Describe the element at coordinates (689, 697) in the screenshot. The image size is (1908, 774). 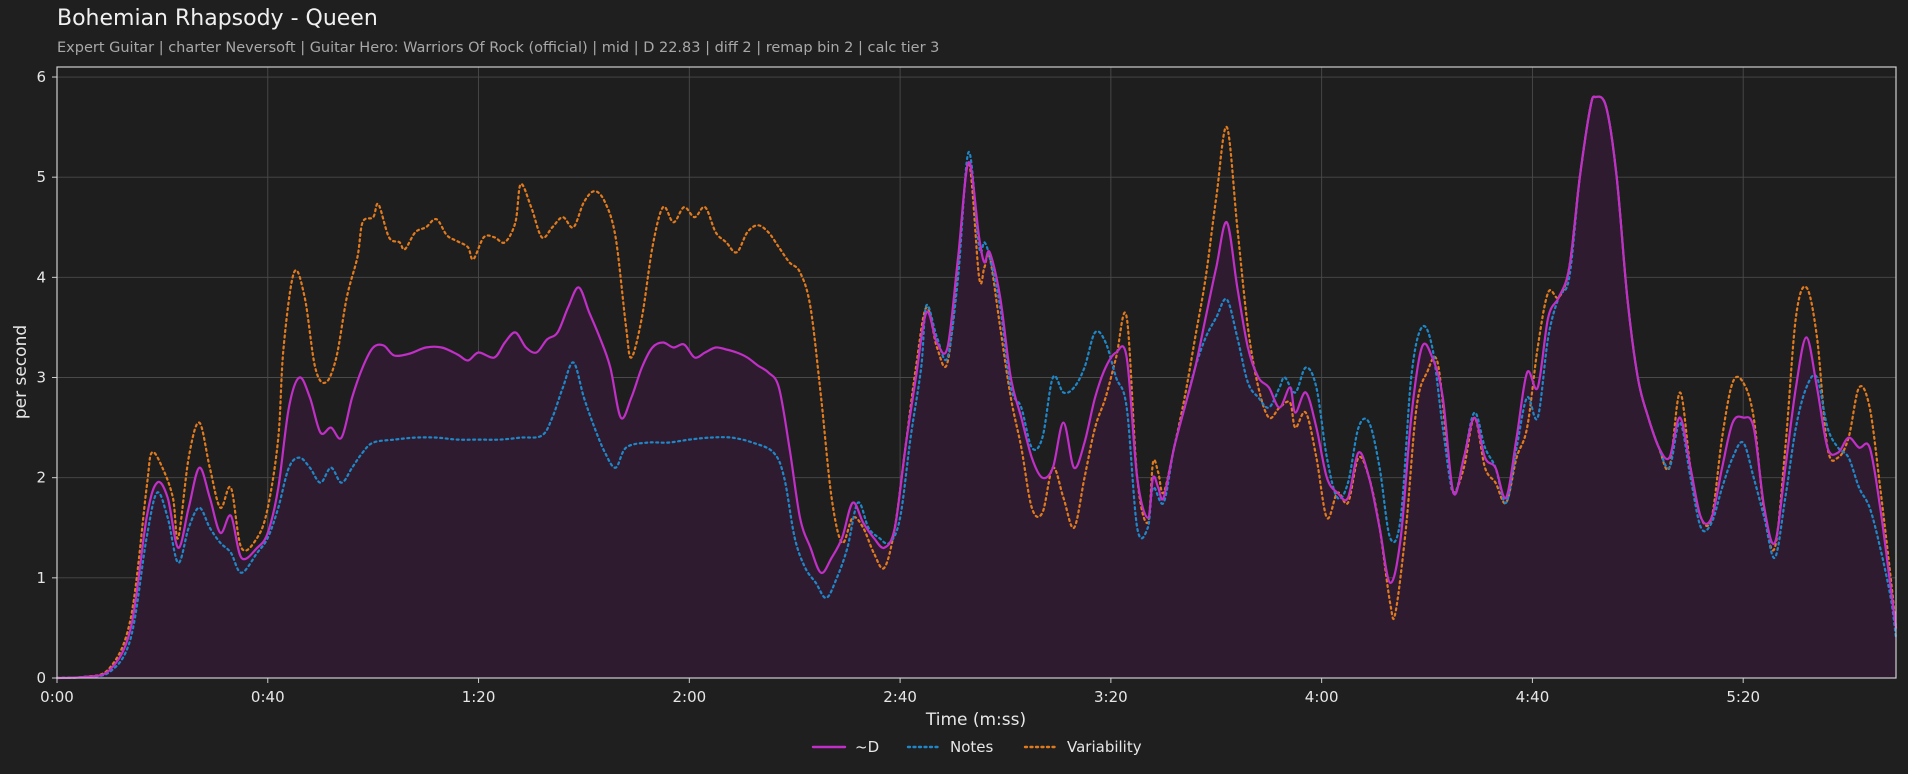
I see `x-tick-label: 2:00` at that location.